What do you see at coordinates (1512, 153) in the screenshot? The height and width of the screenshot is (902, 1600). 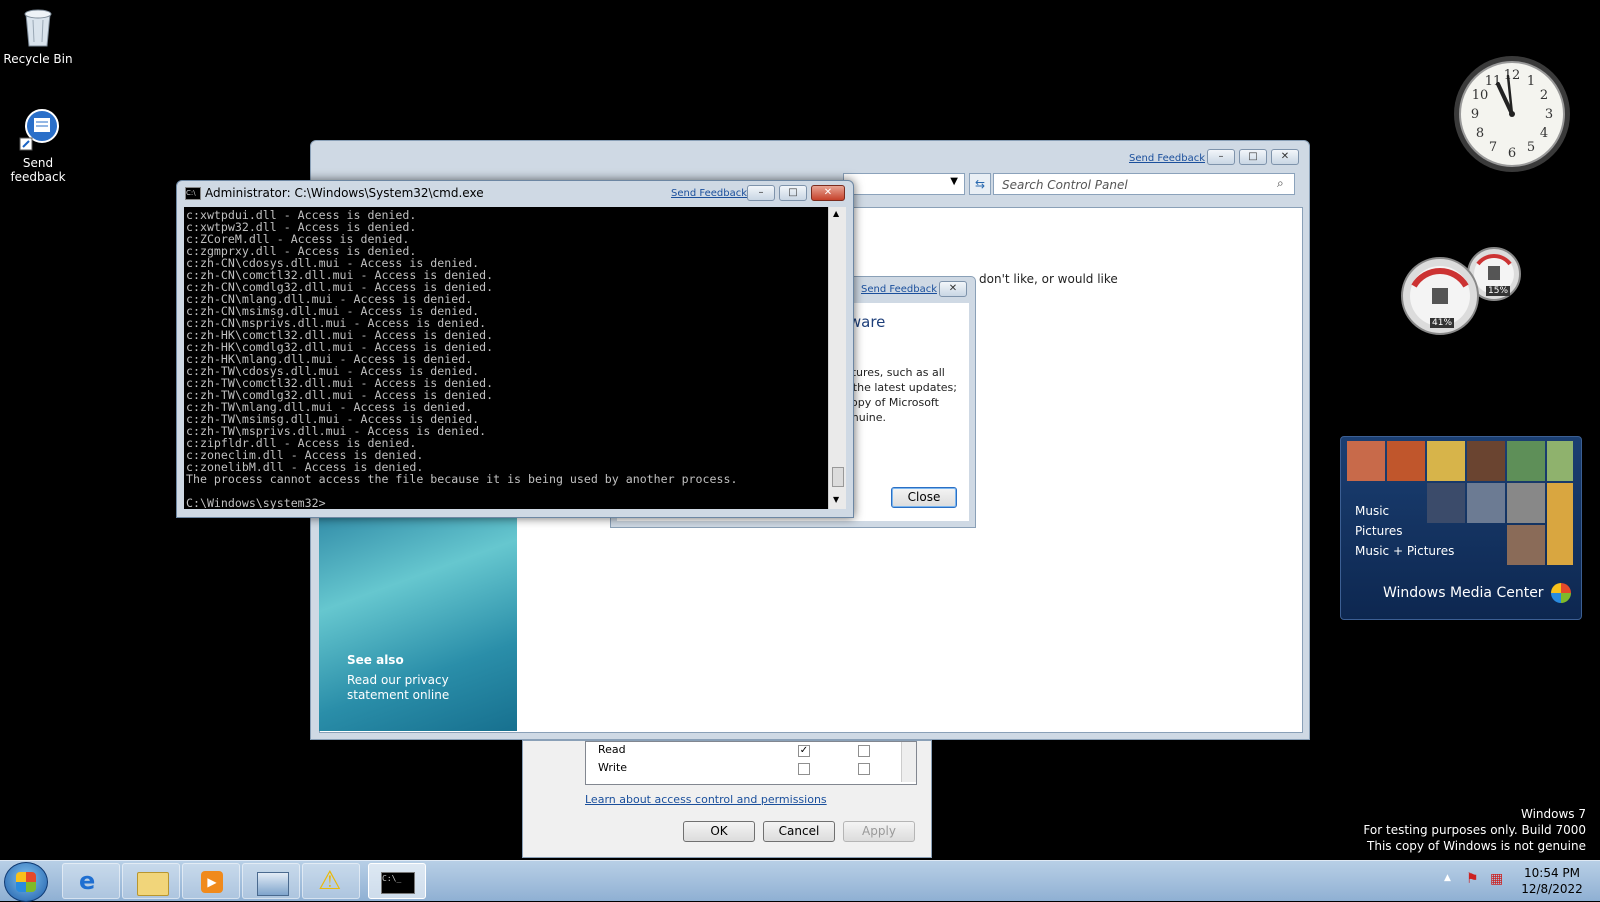 I see `clock-numeral: 6` at bounding box center [1512, 153].